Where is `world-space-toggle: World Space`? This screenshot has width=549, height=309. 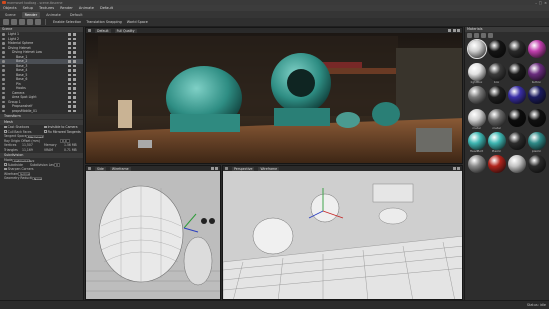
world-space-toggle: World Space is located at coordinates (137, 22).